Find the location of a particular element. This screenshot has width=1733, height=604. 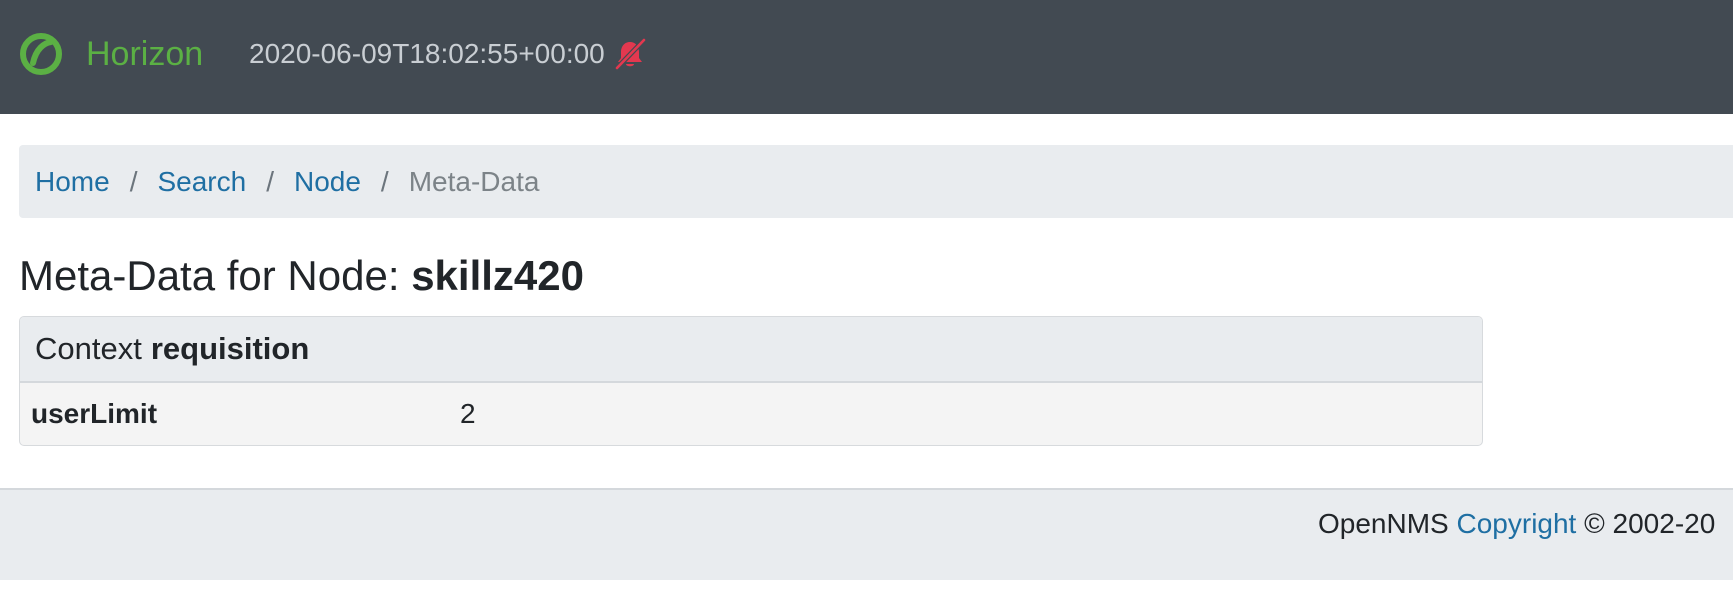

server-time-indicator: 2020-06-09T18:02:55+00:00 is located at coordinates (448, 54).